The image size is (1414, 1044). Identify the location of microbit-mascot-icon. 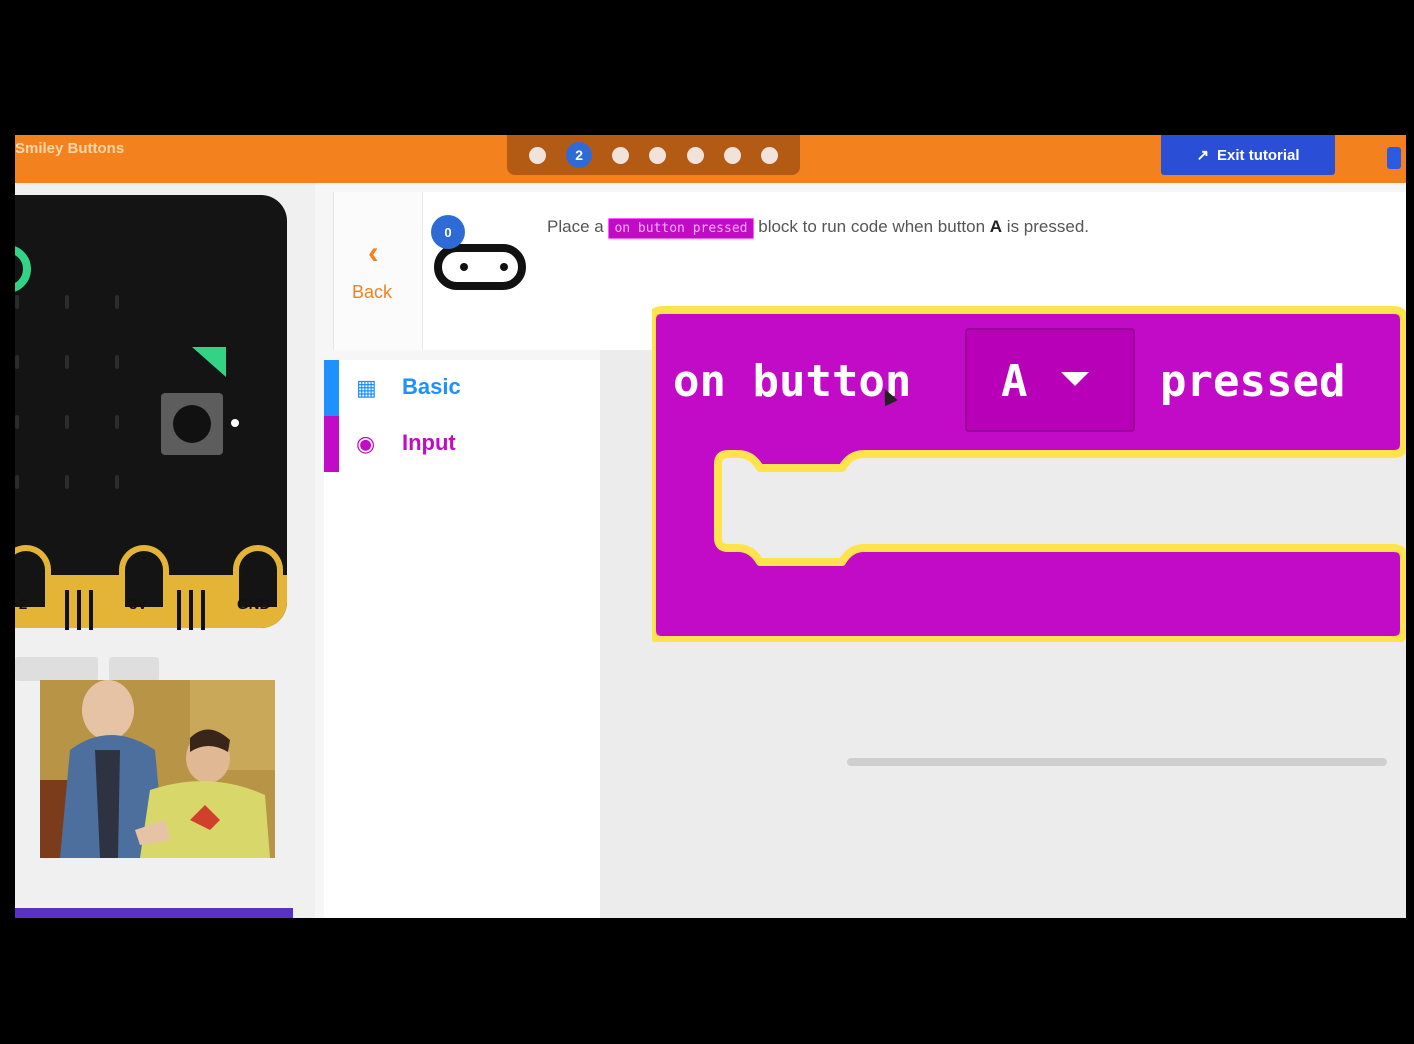
(480, 267).